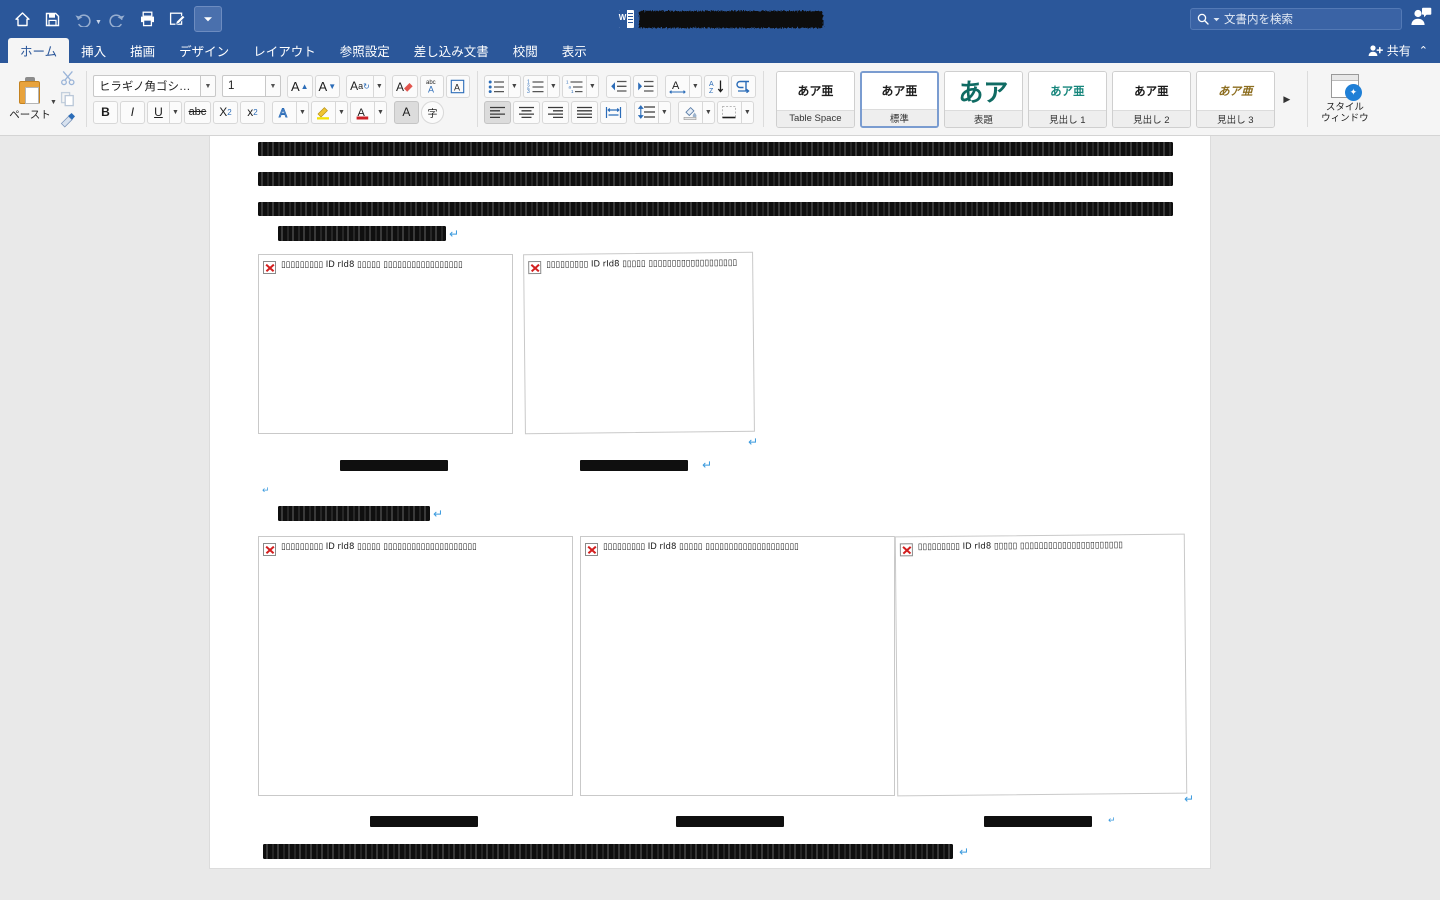 The width and height of the screenshot is (1440, 900). What do you see at coordinates (380, 112) in the screenshot?
I see `font-color-caret-icon: ▼` at bounding box center [380, 112].